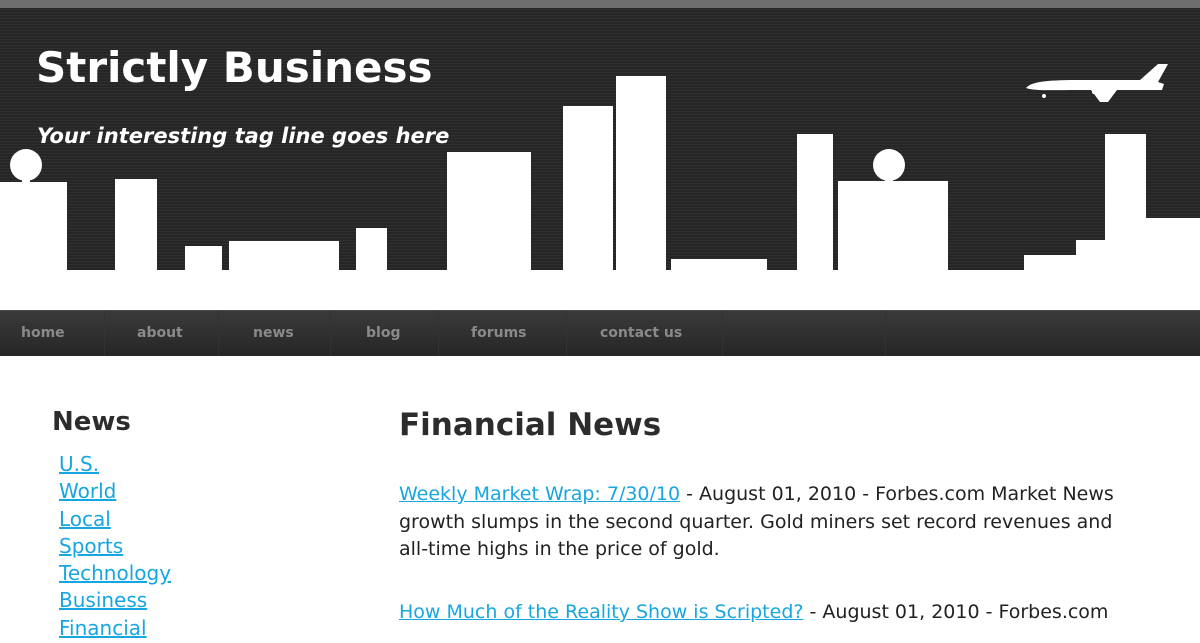 Image resolution: width=1200 pixels, height=643 pixels. I want to click on site-tagline: Your interesting tag line goes here, so click(243, 136).